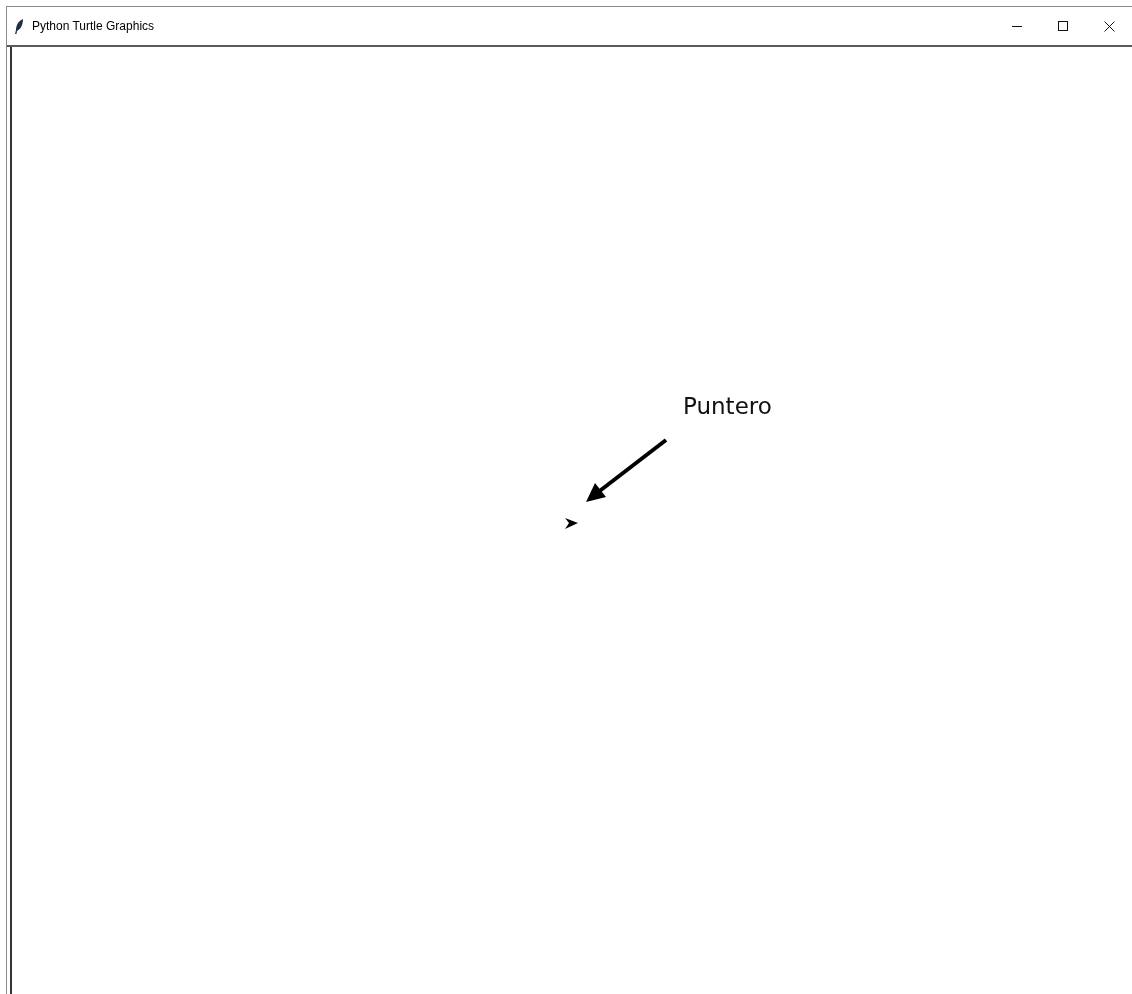  Describe the element at coordinates (1109, 26) in the screenshot. I see `close-icon` at that location.